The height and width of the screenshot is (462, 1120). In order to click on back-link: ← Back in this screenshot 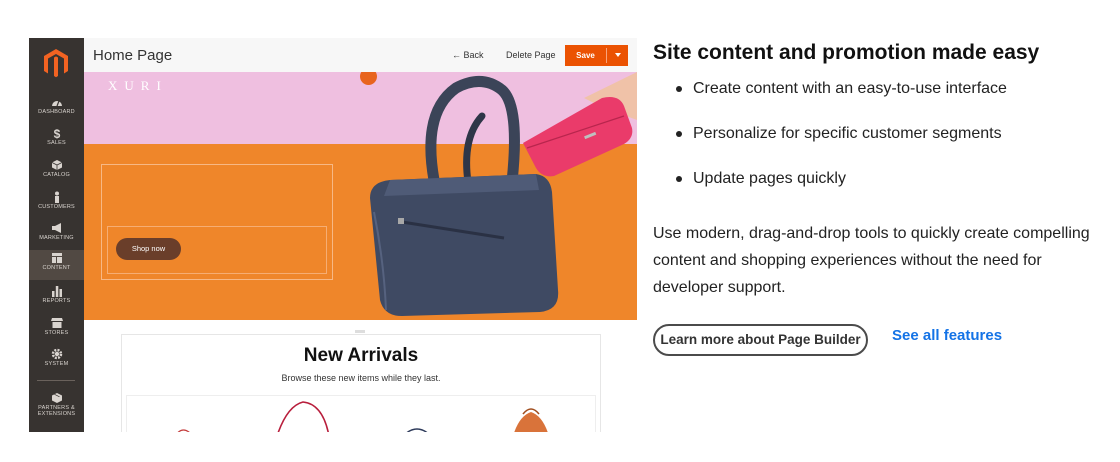, I will do `click(468, 55)`.